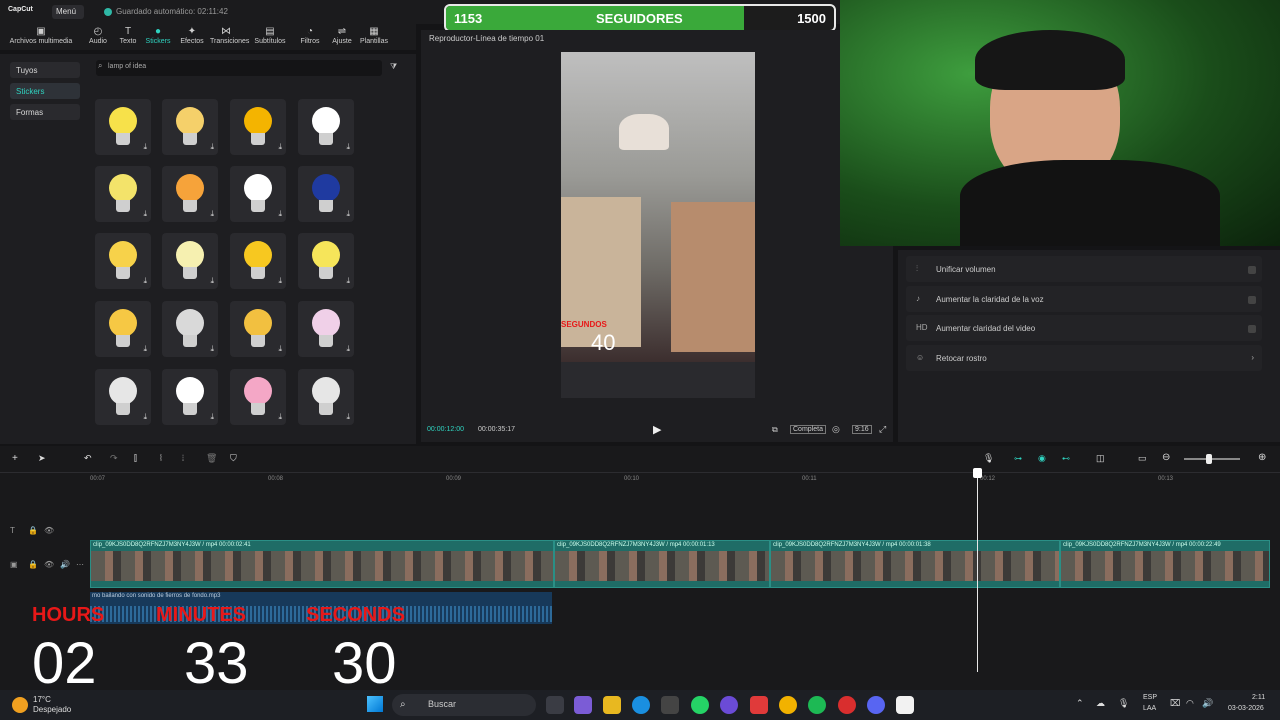  I want to click on preview-axis-icon: ◫, so click(1100, 458).